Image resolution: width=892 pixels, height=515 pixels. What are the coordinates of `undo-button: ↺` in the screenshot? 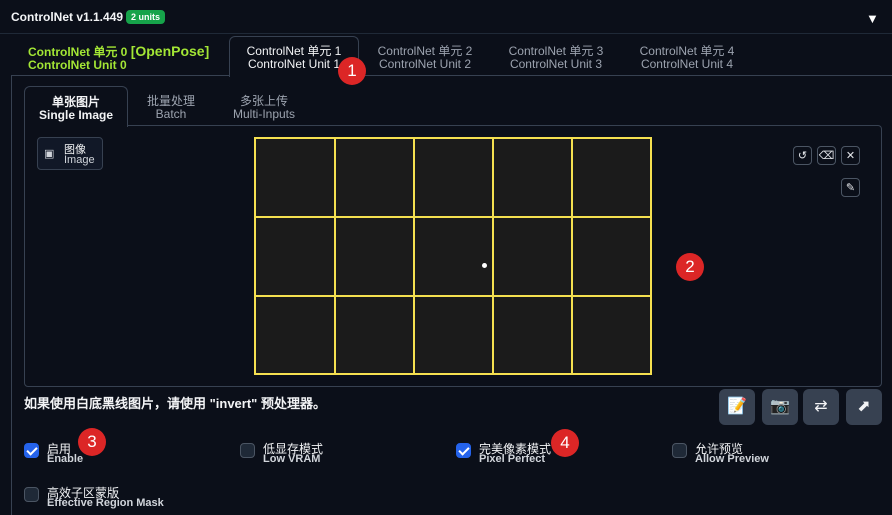 It's located at (802, 155).